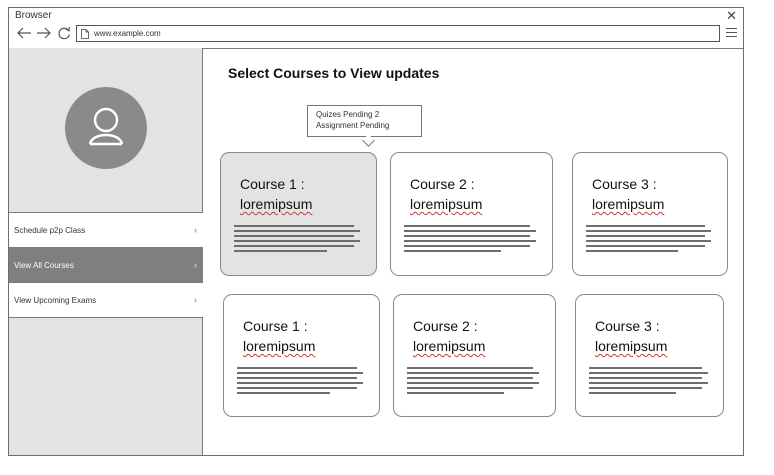 The image size is (774, 475). I want to click on sidebar-item-label: Schedule p2p Class, so click(50, 230).